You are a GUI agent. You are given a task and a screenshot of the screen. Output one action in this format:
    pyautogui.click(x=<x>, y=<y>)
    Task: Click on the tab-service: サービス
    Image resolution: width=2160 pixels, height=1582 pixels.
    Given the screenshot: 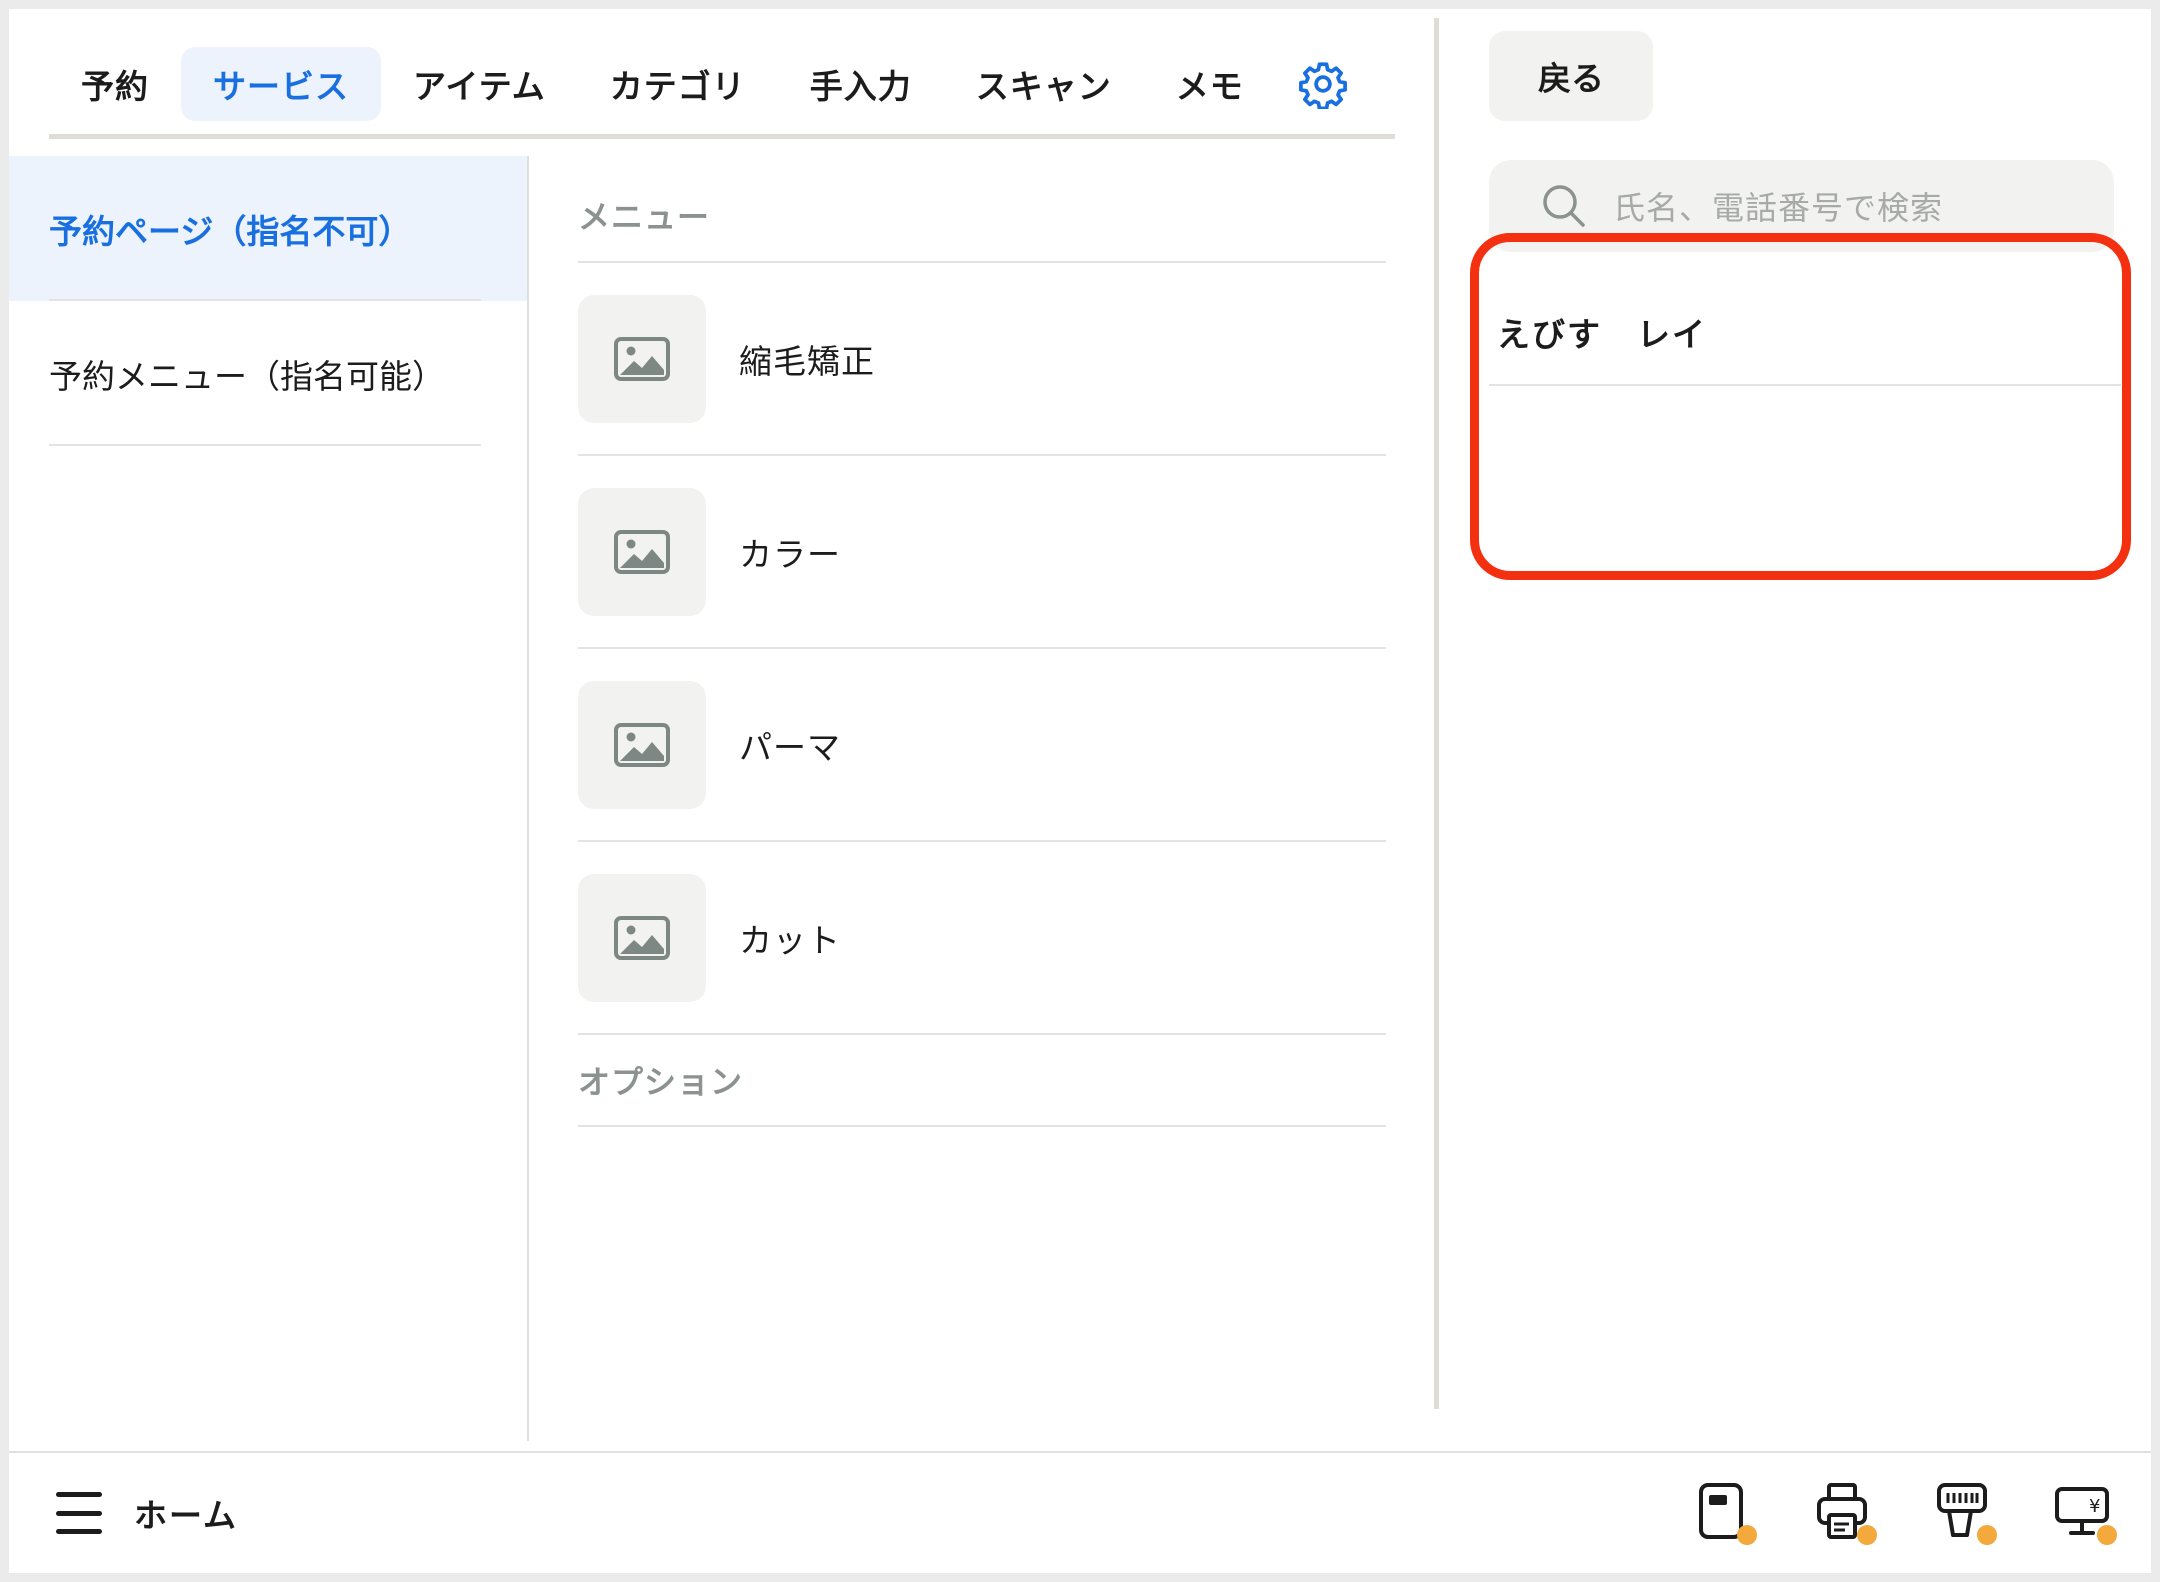 What is the action you would take?
    pyautogui.click(x=281, y=83)
    